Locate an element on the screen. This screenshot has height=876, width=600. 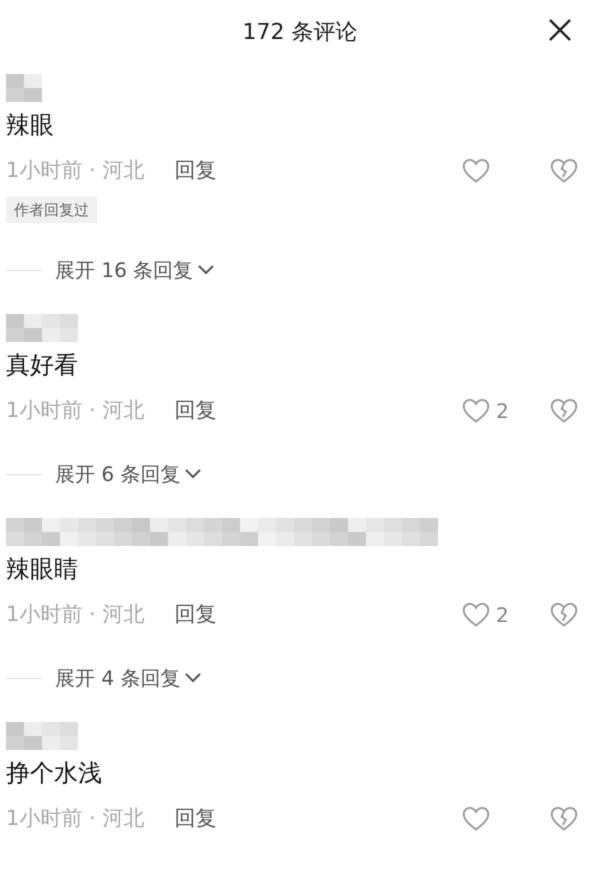
comment-text: 辣眼睛 is located at coordinates (42, 569).